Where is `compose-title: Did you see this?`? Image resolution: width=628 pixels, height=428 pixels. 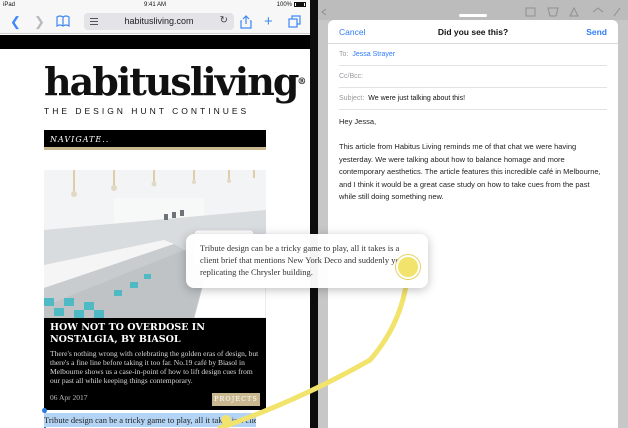 compose-title: Did you see this? is located at coordinates (473, 32).